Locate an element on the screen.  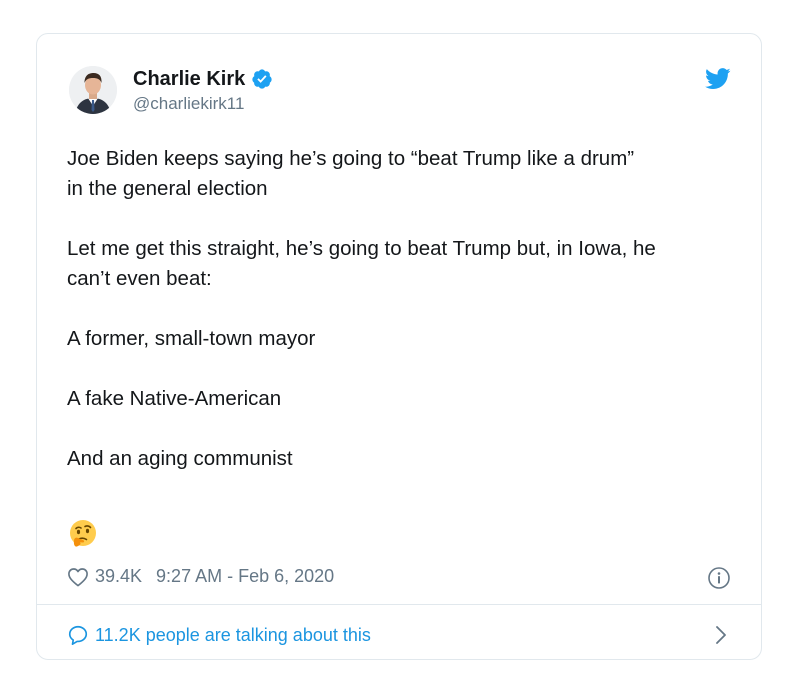
comment-bubble-icon is located at coordinates (78, 635).